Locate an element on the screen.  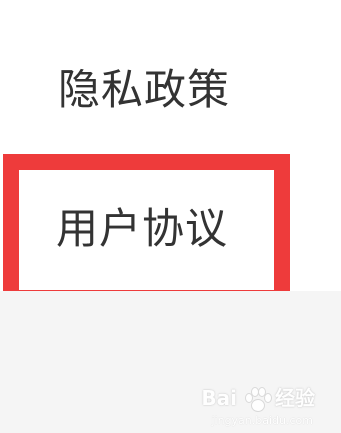
watermark-brand: Bai is located at coordinates (219, 398).